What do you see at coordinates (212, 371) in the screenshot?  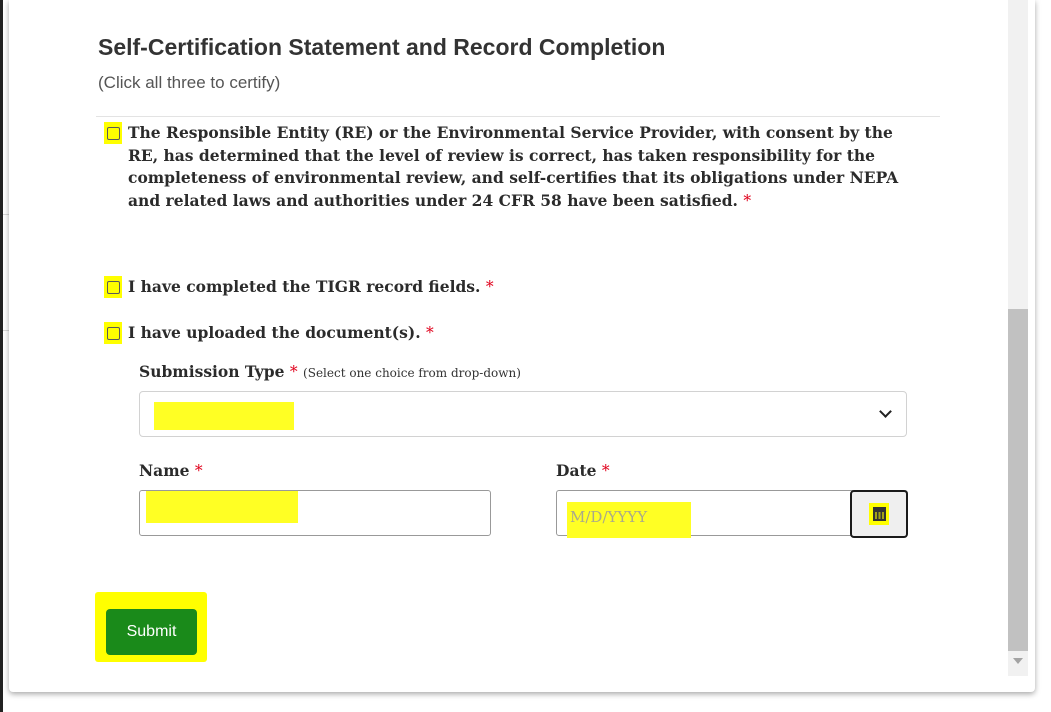 I see `submission-type-label-text: Submission Type` at bounding box center [212, 371].